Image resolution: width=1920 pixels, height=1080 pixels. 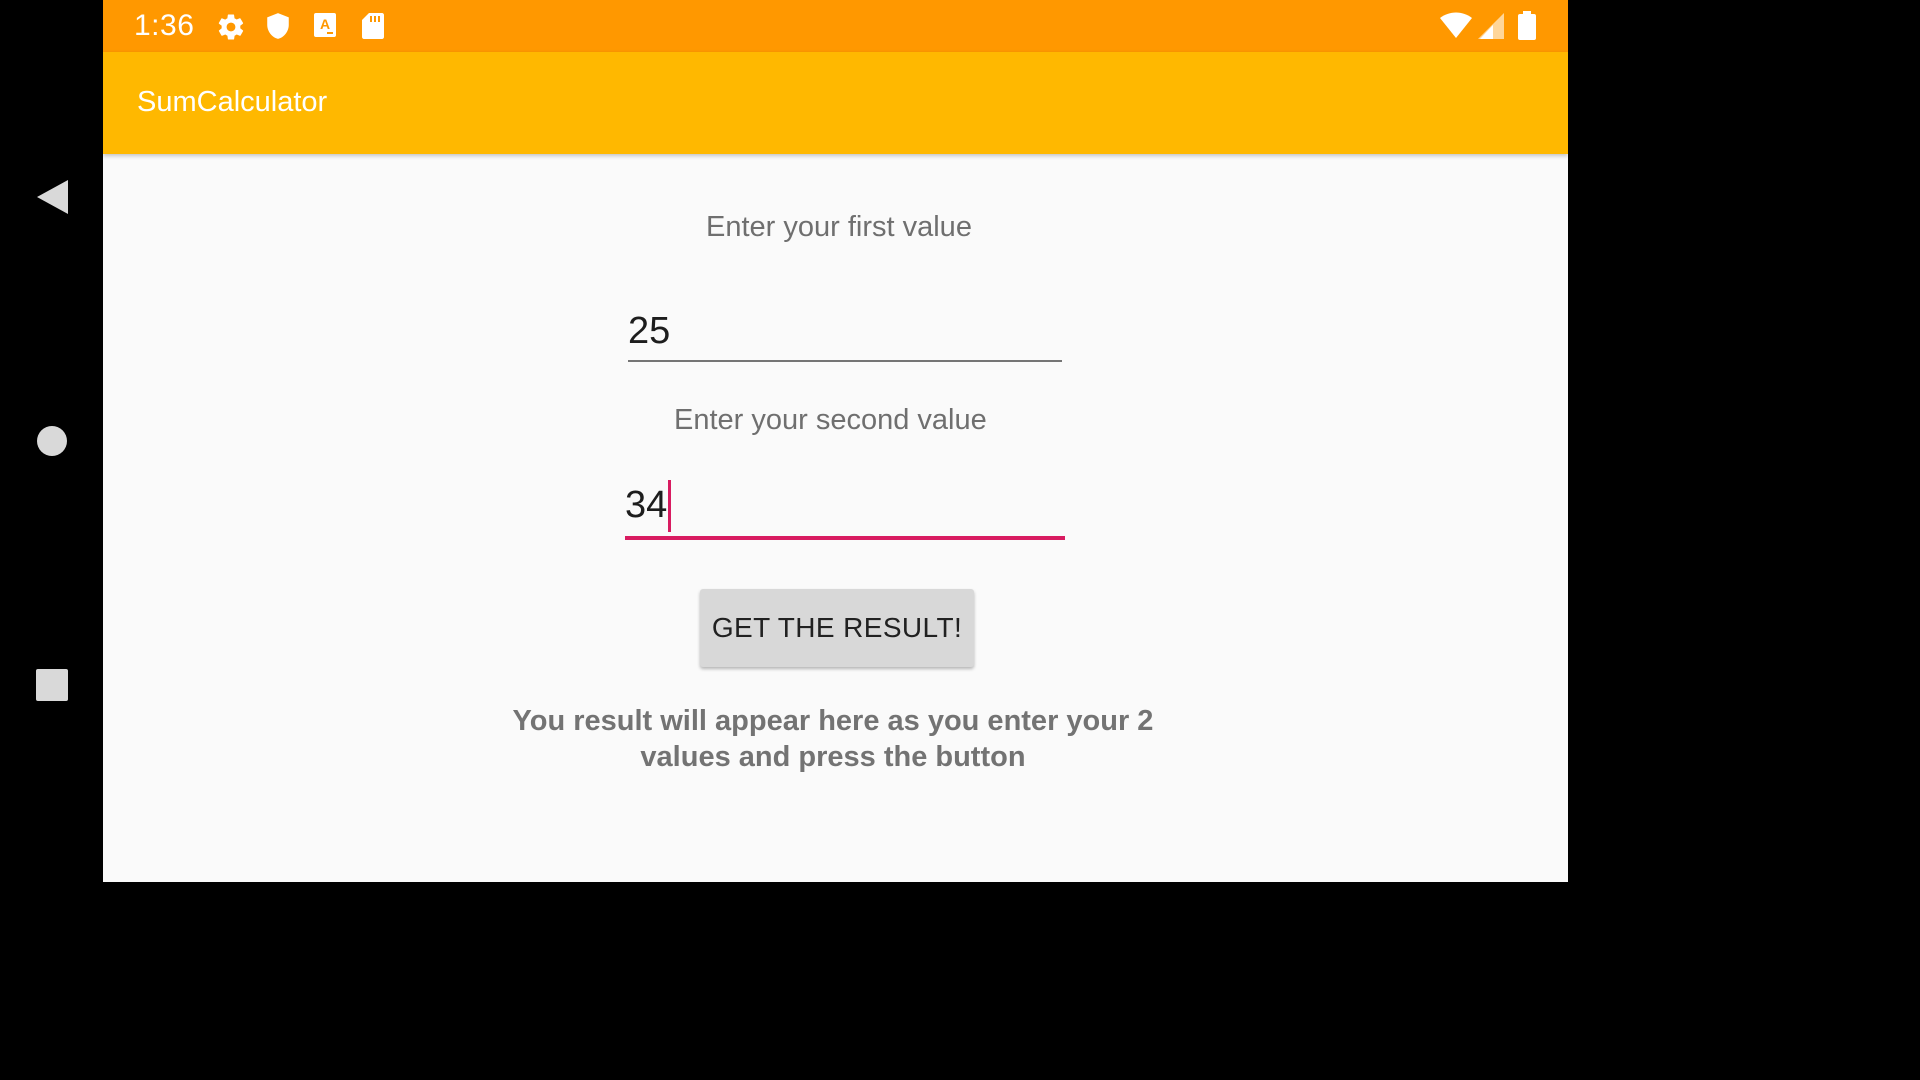 What do you see at coordinates (669, 506) in the screenshot?
I see `text-cursor` at bounding box center [669, 506].